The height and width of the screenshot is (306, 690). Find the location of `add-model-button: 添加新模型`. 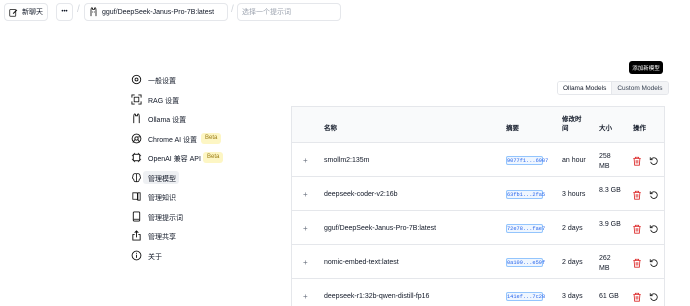

add-model-button: 添加新模型 is located at coordinates (646, 67).